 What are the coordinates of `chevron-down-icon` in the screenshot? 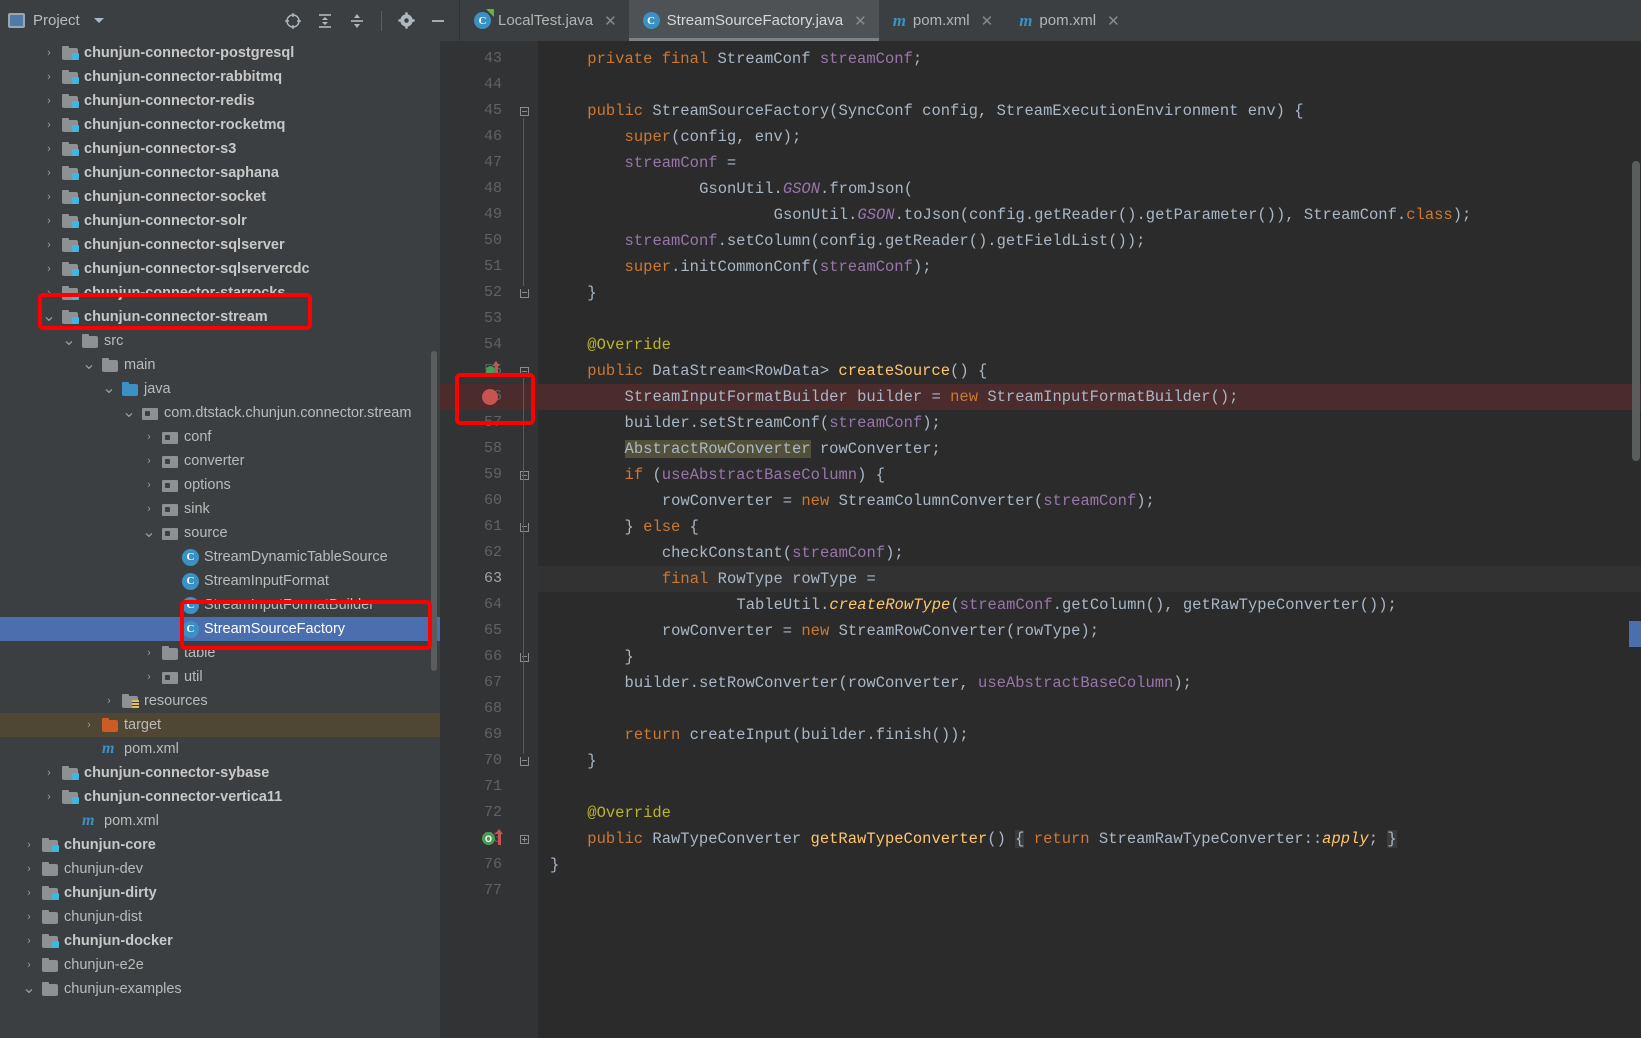 It's located at (98, 20).